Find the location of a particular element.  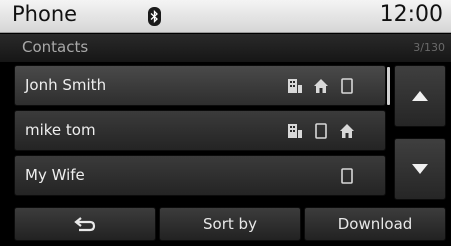

sort-by-button: Sort by is located at coordinates (230, 224).